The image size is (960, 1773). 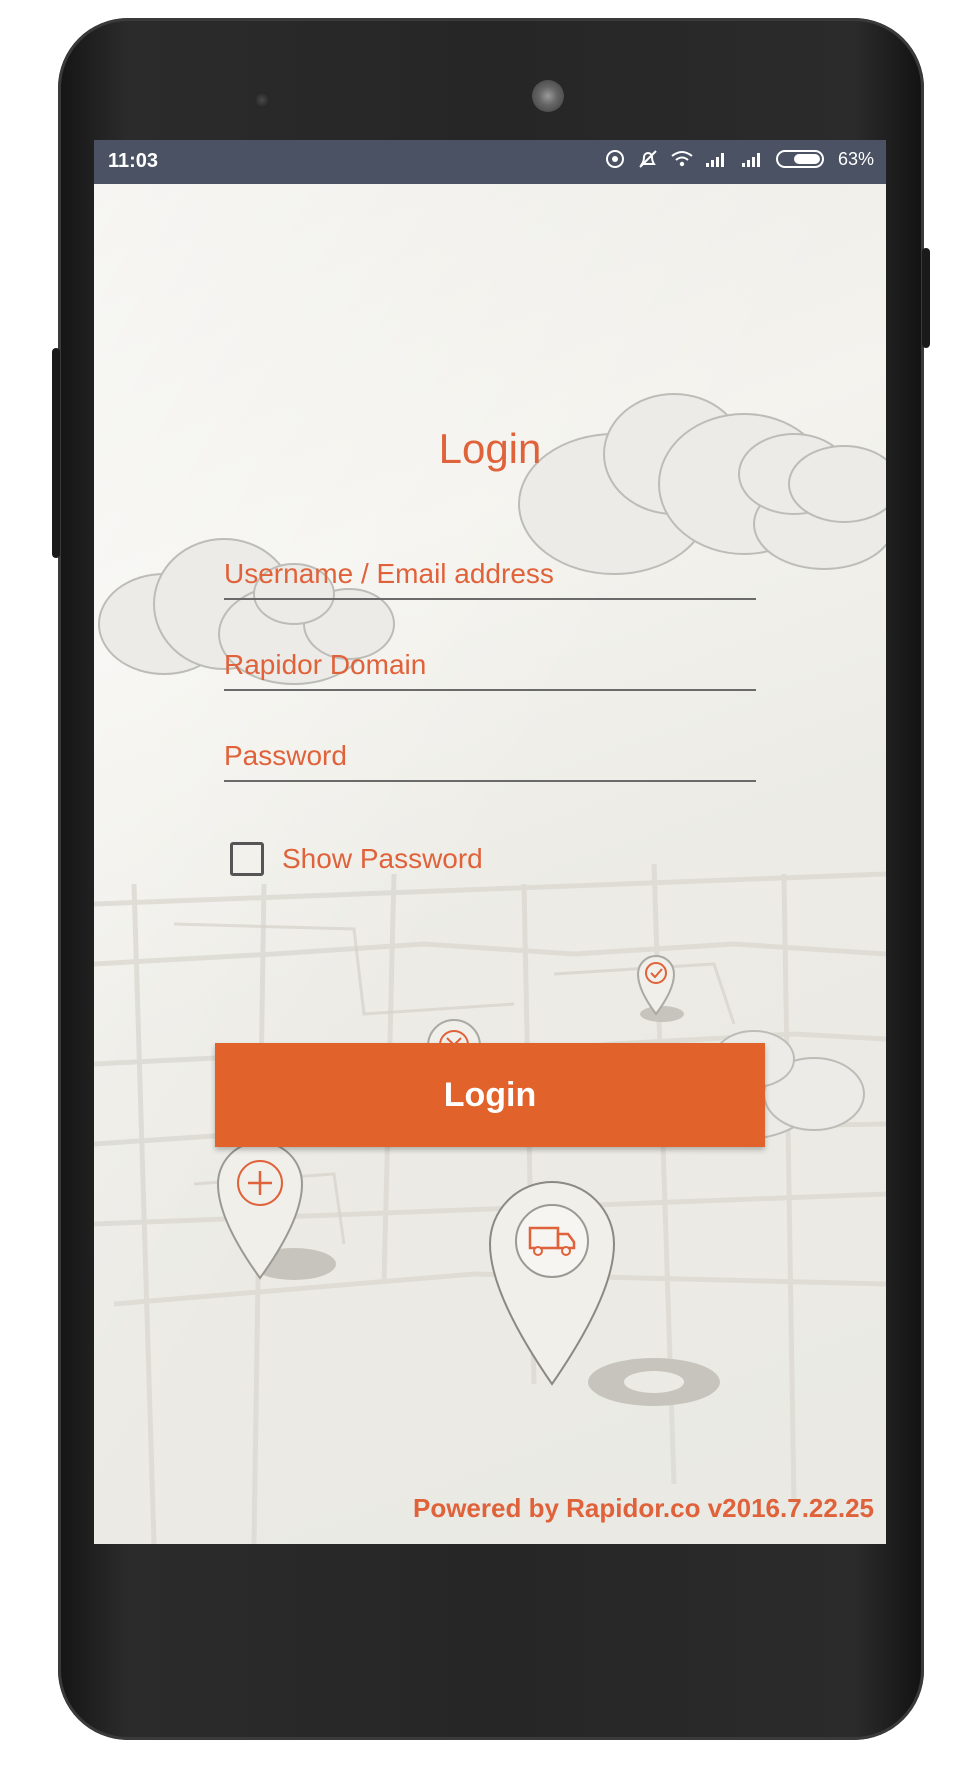 What do you see at coordinates (714, 160) in the screenshot?
I see `signal-1-icon` at bounding box center [714, 160].